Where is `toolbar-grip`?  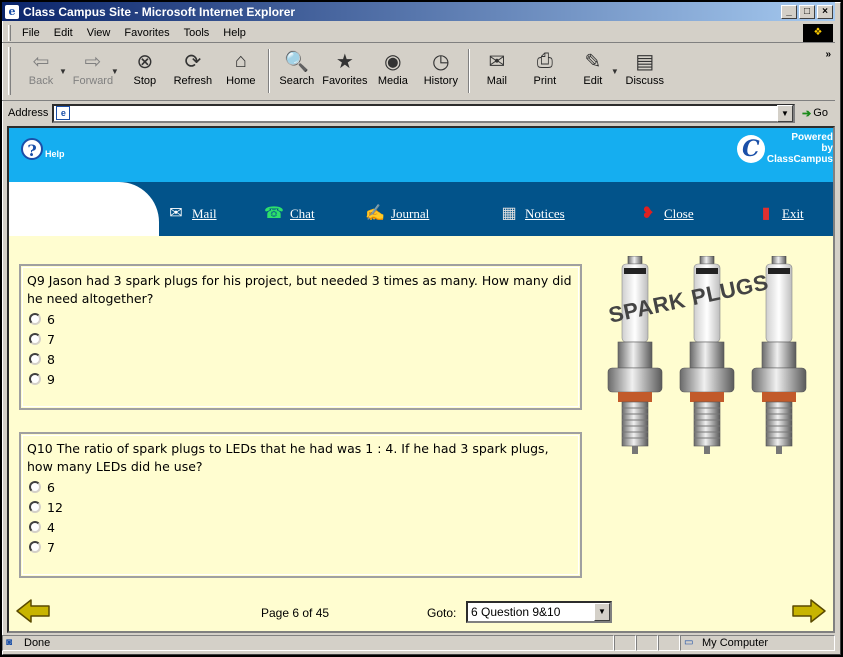
toolbar-grip is located at coordinates (9, 71).